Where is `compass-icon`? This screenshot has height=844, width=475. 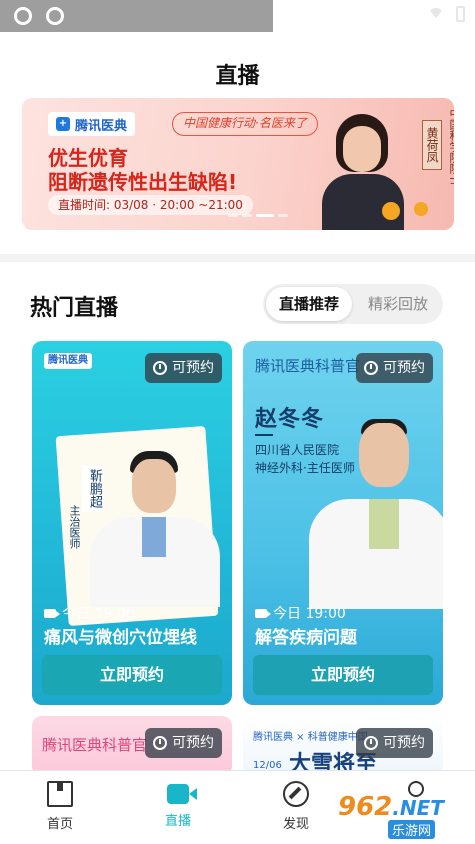 compass-icon is located at coordinates (296, 794).